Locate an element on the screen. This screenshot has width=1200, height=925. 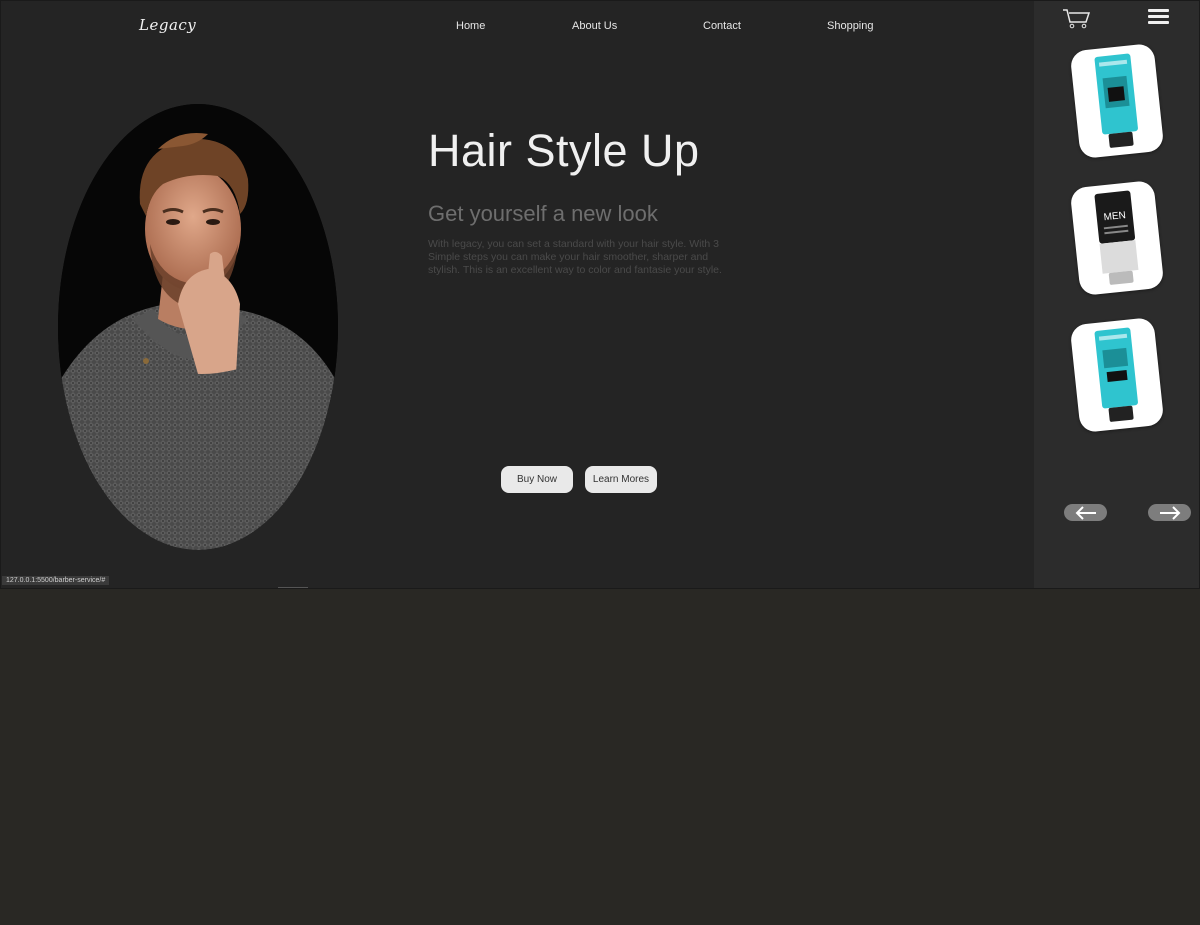
men-hair-gel-tube-icon: MEN is located at coordinates (1116, 237).